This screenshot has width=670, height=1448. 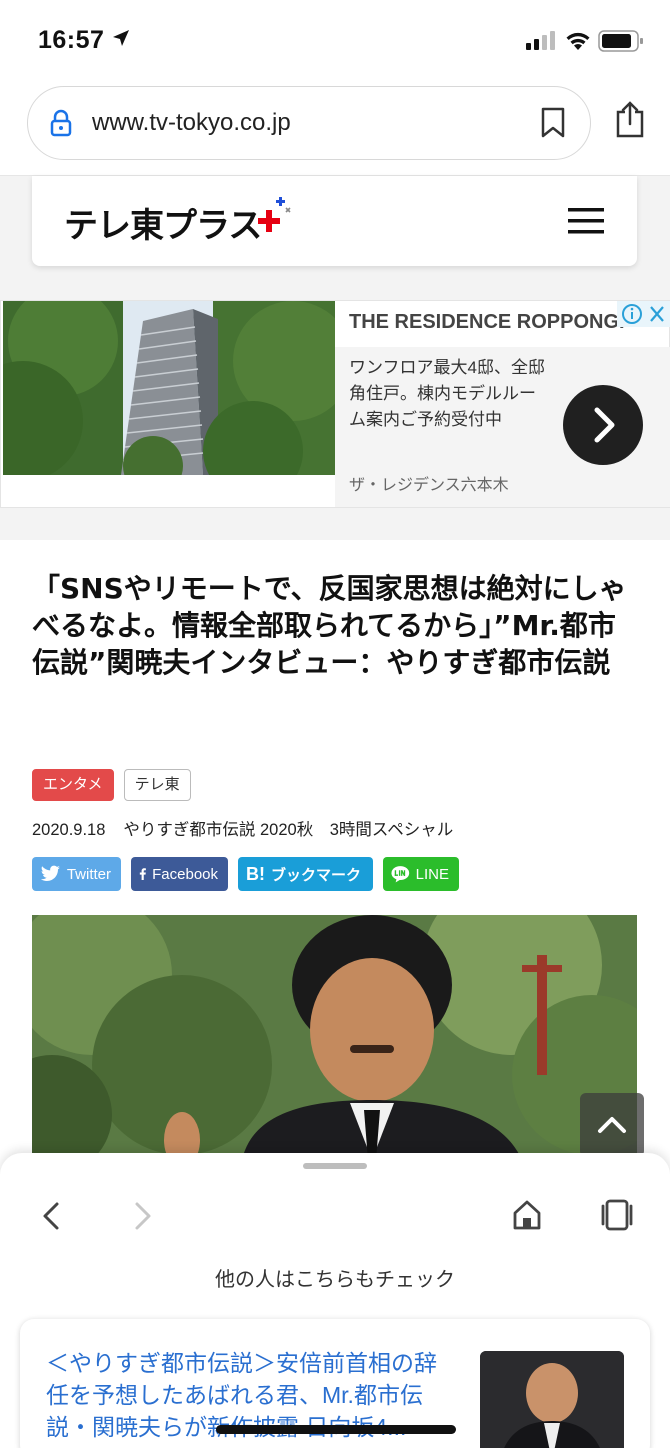 I want to click on battery-icon, so click(x=620, y=41).